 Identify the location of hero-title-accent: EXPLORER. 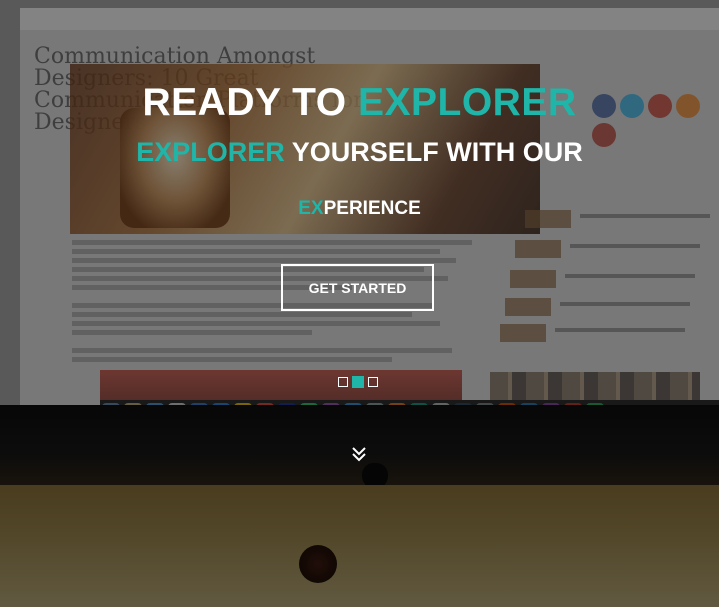
(467, 102).